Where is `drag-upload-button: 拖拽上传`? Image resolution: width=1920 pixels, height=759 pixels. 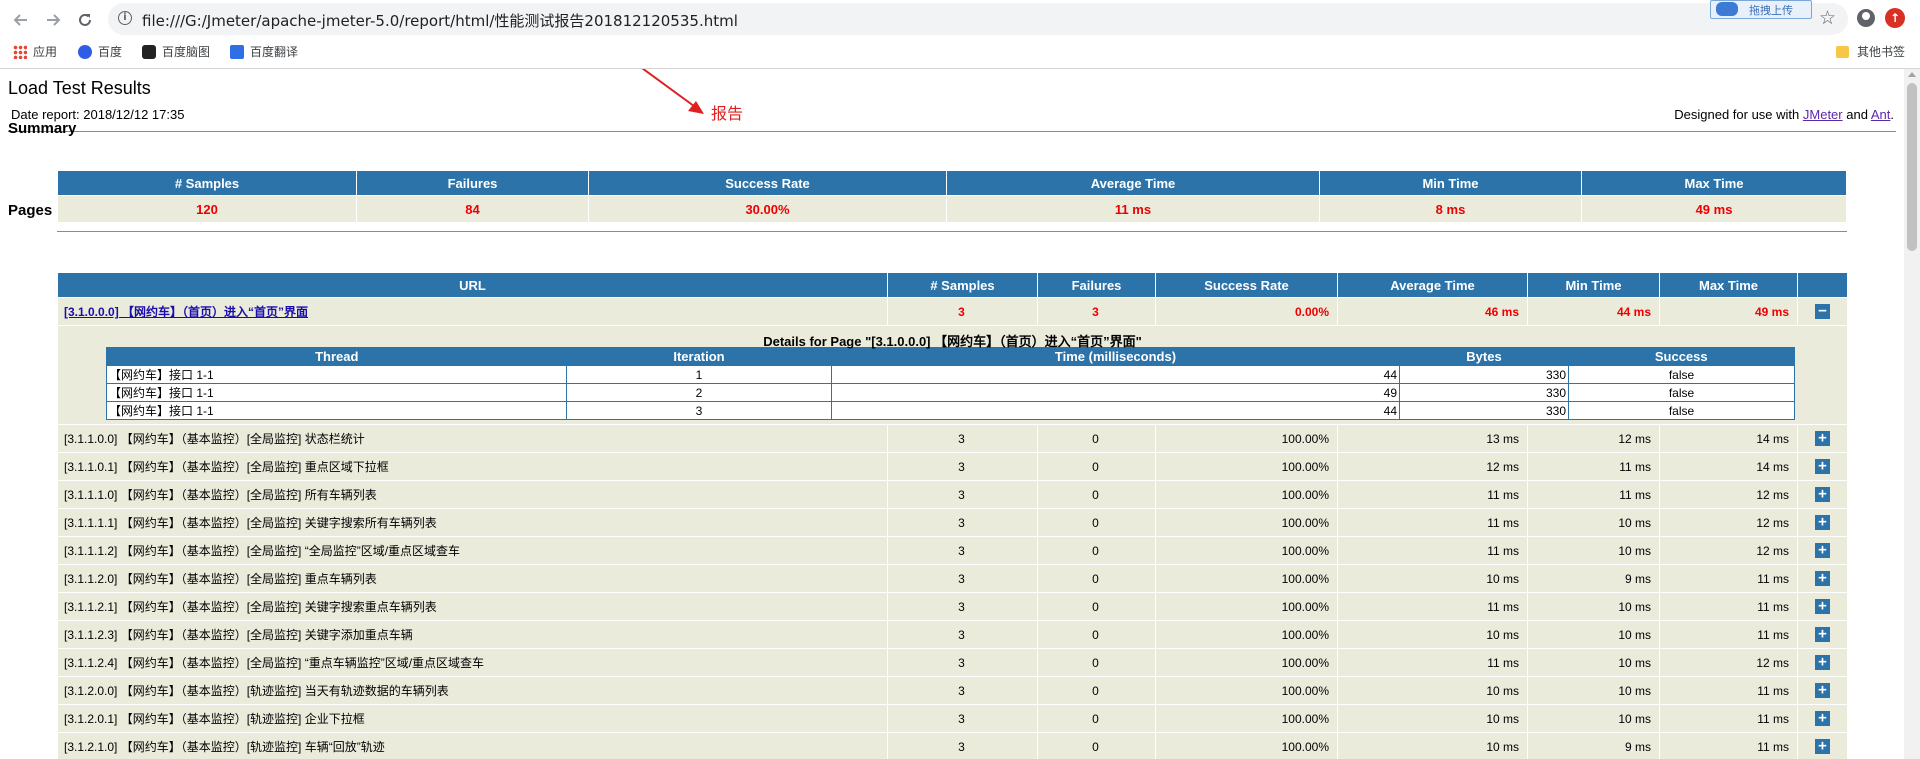 drag-upload-button: 拖拽上传 is located at coordinates (1761, 9).